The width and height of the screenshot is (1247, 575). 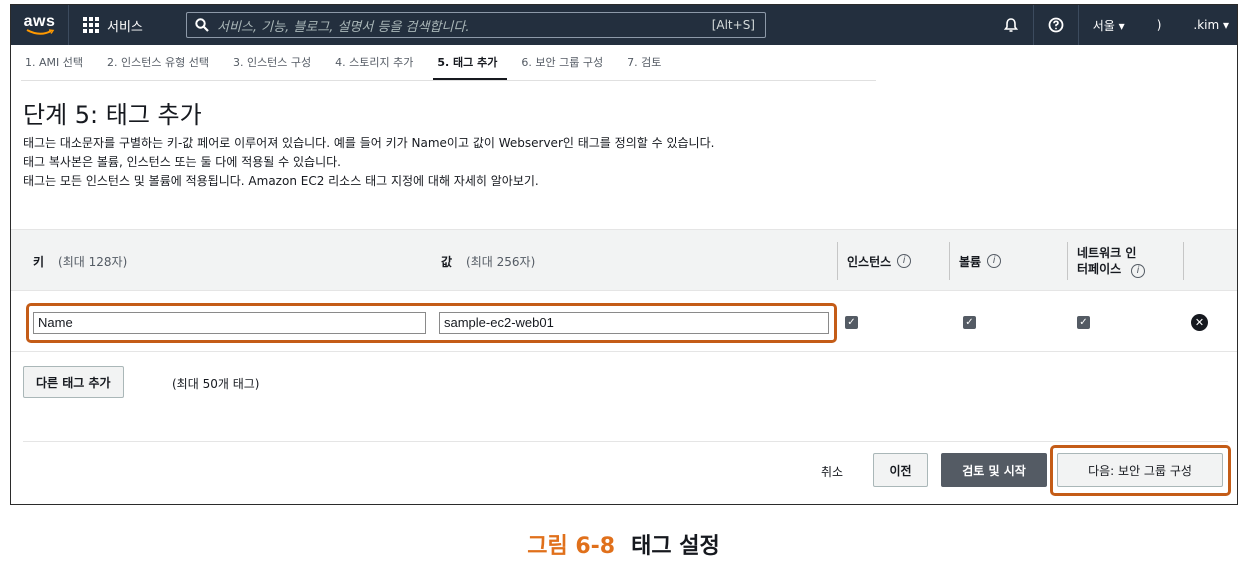 I want to click on region-selector: 서울 ▾, so click(x=1108, y=25).